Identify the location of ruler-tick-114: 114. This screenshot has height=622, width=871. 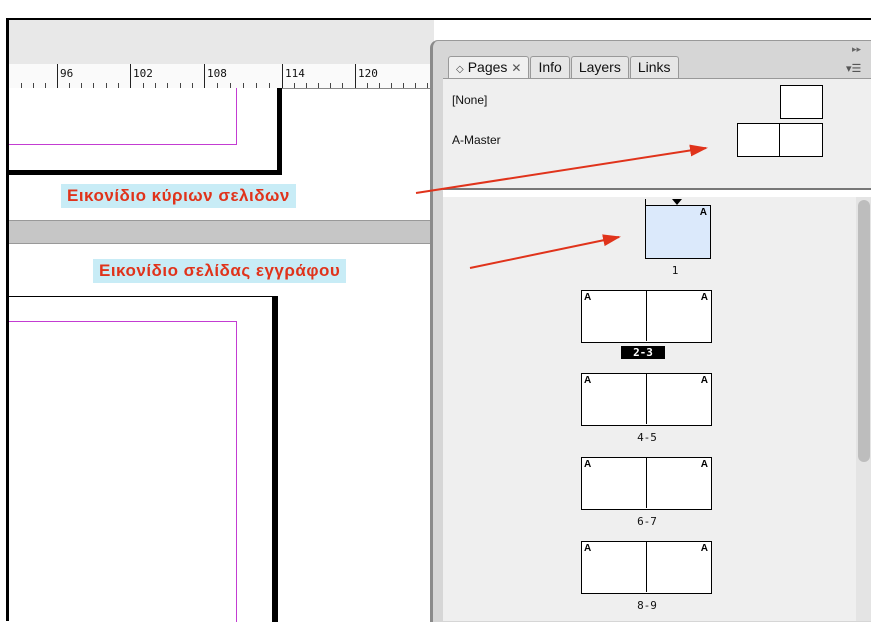
(295, 73).